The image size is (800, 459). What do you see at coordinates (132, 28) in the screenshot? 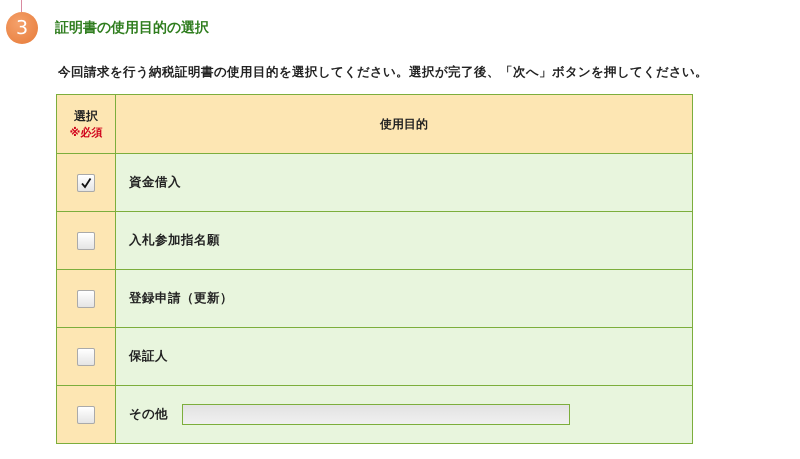
I see `section-title: 証明書の使用目的の選択` at bounding box center [132, 28].